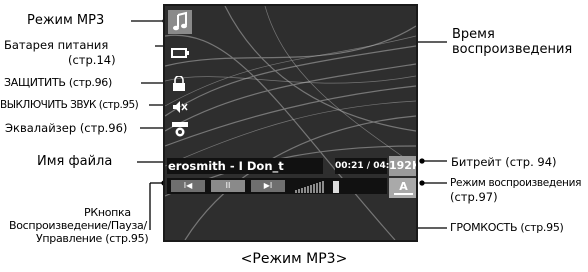  Describe the element at coordinates (66, 20) in the screenshot. I see `label-mp3-mode: Режим MP3` at that location.